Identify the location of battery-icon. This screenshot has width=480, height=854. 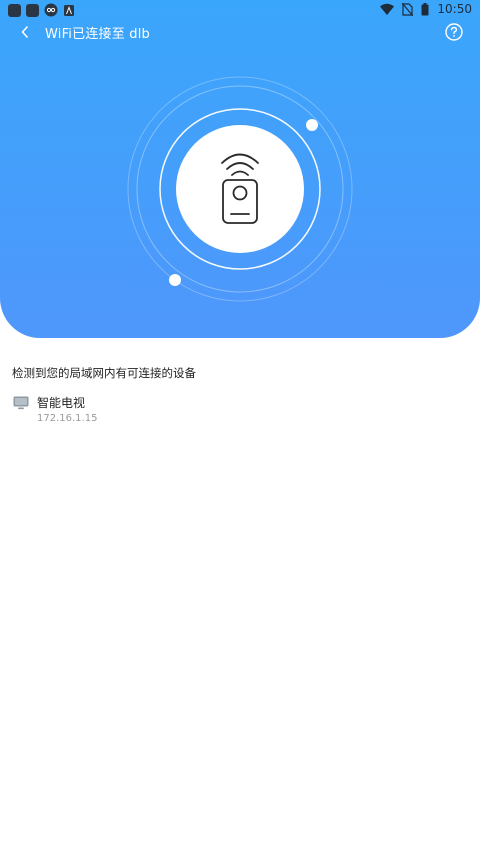
(425, 8).